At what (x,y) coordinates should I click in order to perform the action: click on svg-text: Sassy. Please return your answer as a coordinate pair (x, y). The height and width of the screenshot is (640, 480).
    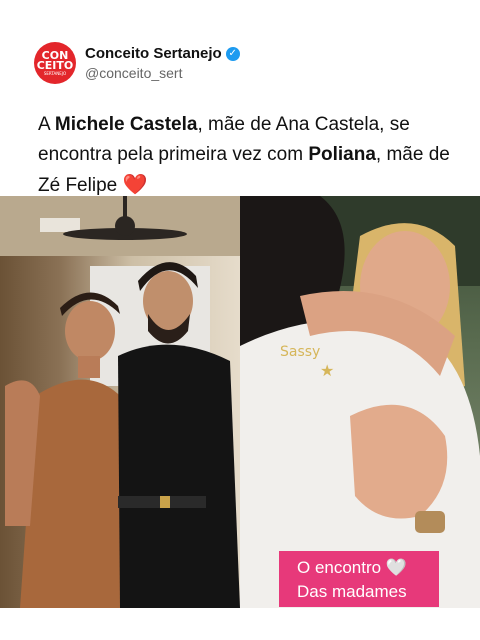
    Looking at the image, I should click on (300, 352).